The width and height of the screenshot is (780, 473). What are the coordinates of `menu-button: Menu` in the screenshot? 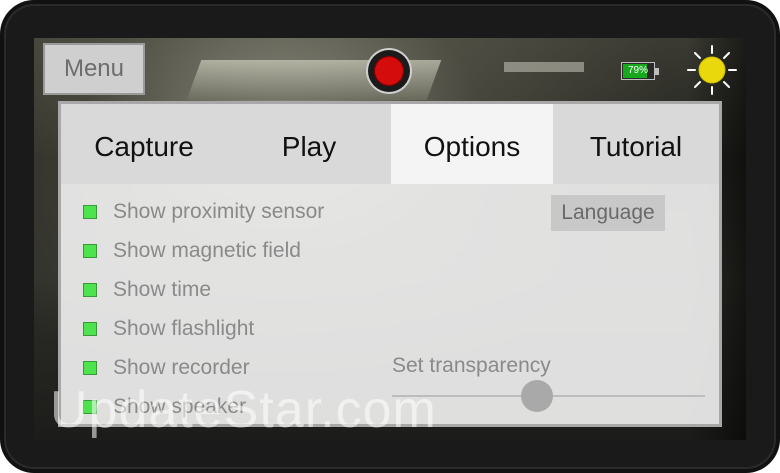 It's located at (94, 69).